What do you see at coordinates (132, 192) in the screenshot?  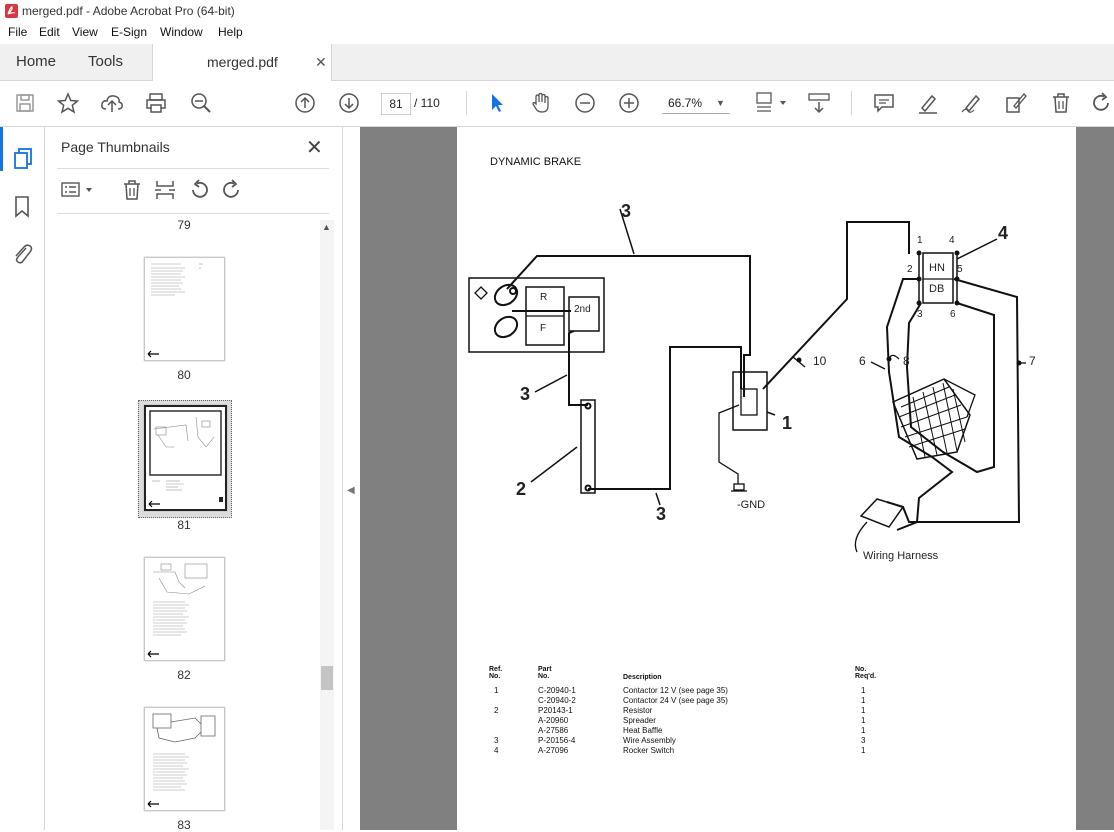 I see `delete-pages-icon` at bounding box center [132, 192].